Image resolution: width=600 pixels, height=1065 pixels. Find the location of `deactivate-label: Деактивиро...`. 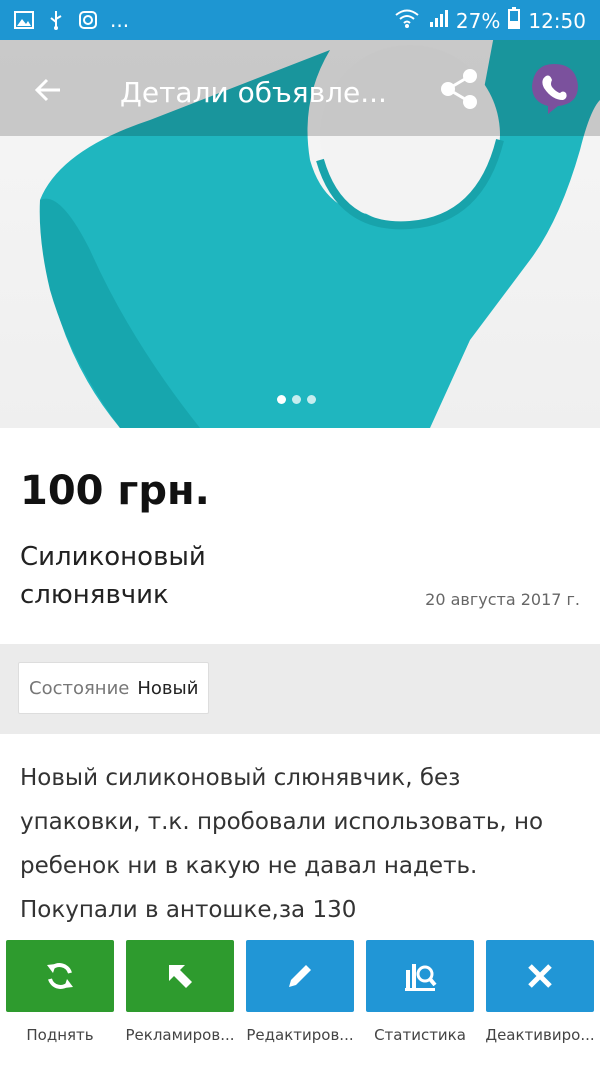

deactivate-label: Деактивиро... is located at coordinates (540, 1035).